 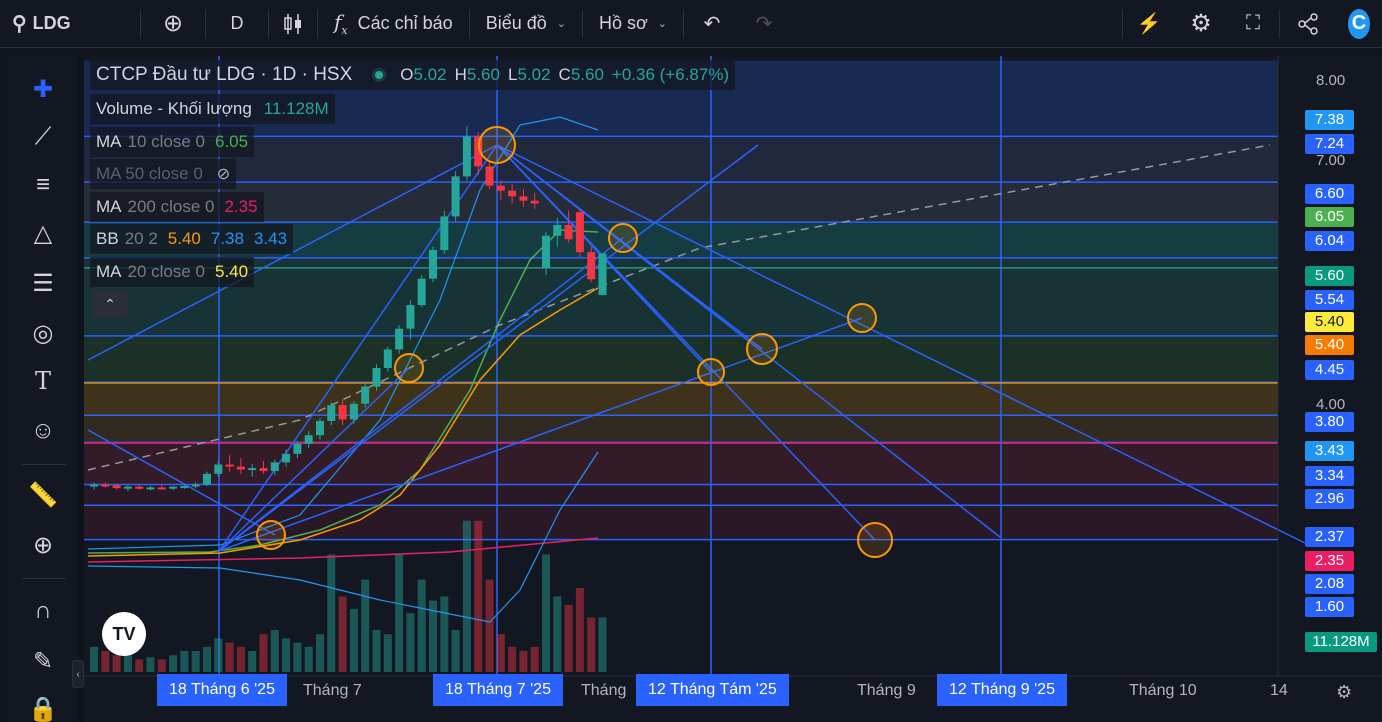 I want to click on bb-label: BB, so click(x=107, y=238).